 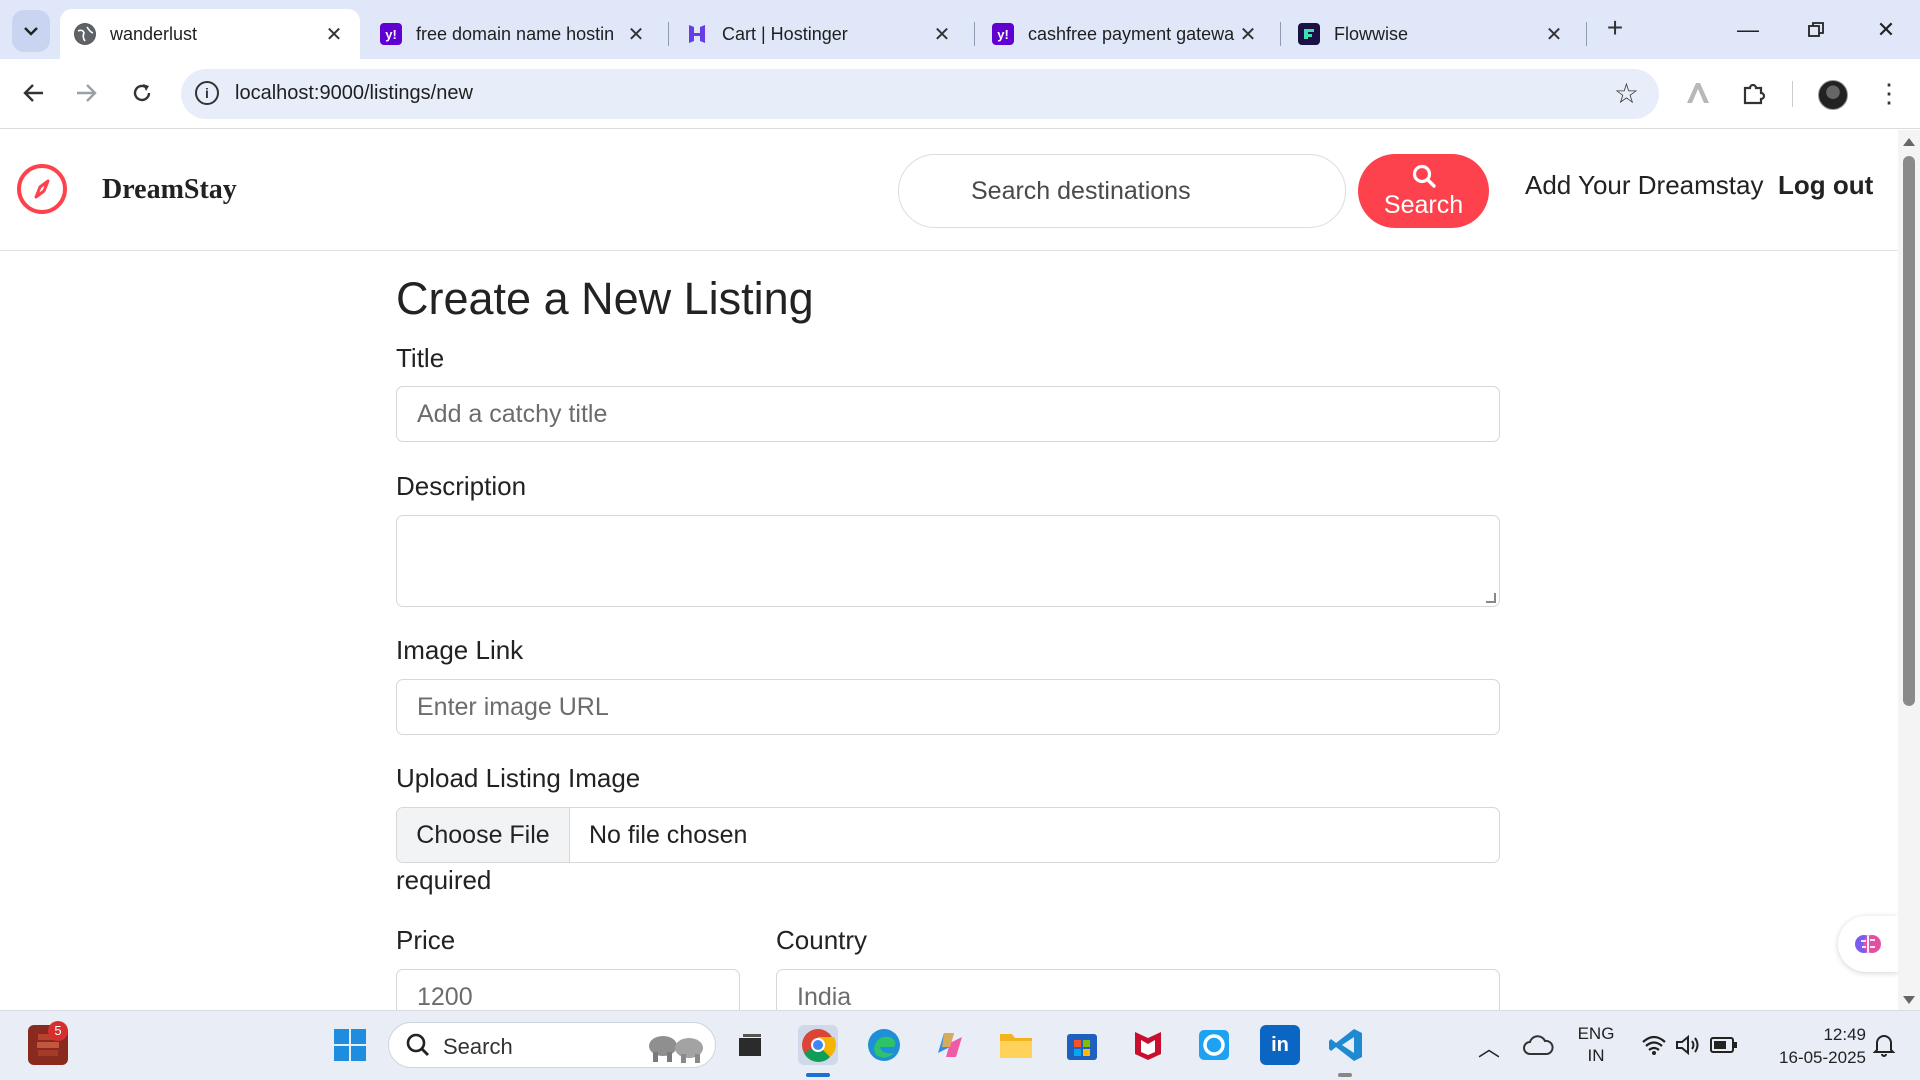 I want to click on restore-icon, so click(x=1816, y=29).